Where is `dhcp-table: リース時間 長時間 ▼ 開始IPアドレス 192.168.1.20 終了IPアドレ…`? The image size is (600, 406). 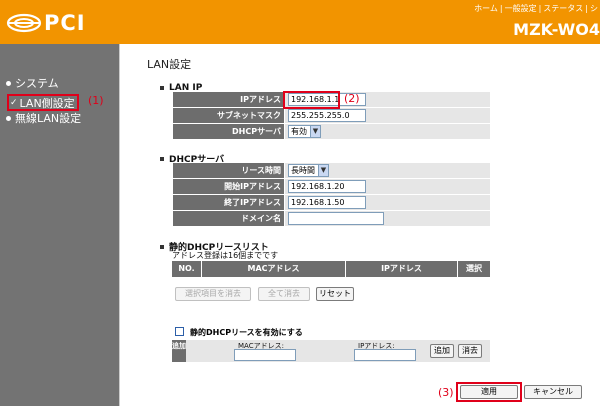 dhcp-table: リース時間 長時間 ▼ 開始IPアドレス 192.168.1.20 終了IPアドレ… is located at coordinates (331, 194).